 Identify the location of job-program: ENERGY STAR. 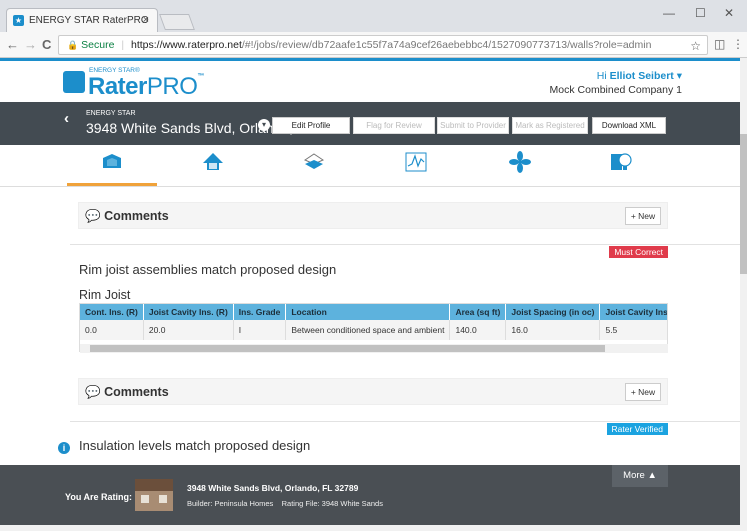
(111, 113).